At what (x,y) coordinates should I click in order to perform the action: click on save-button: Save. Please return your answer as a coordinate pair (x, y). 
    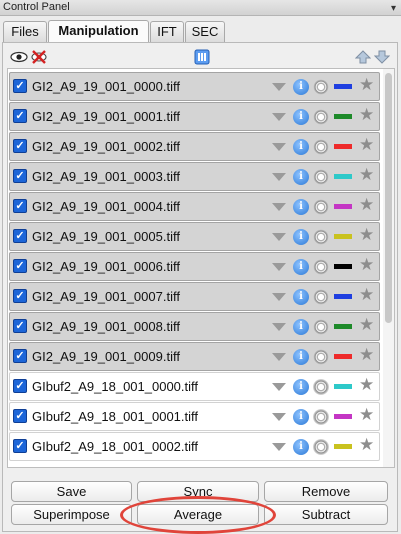
    Looking at the image, I should click on (71, 491).